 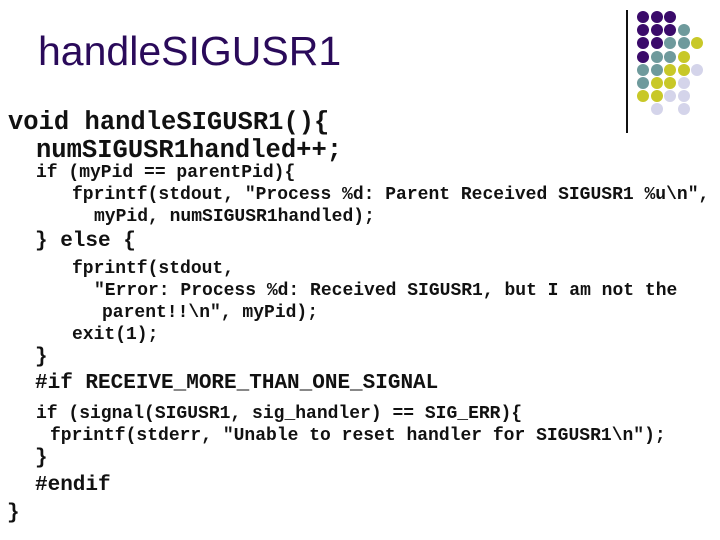 What do you see at coordinates (234, 217) in the screenshot?
I see `code-line: myPid, numSIGUSR1handled);` at bounding box center [234, 217].